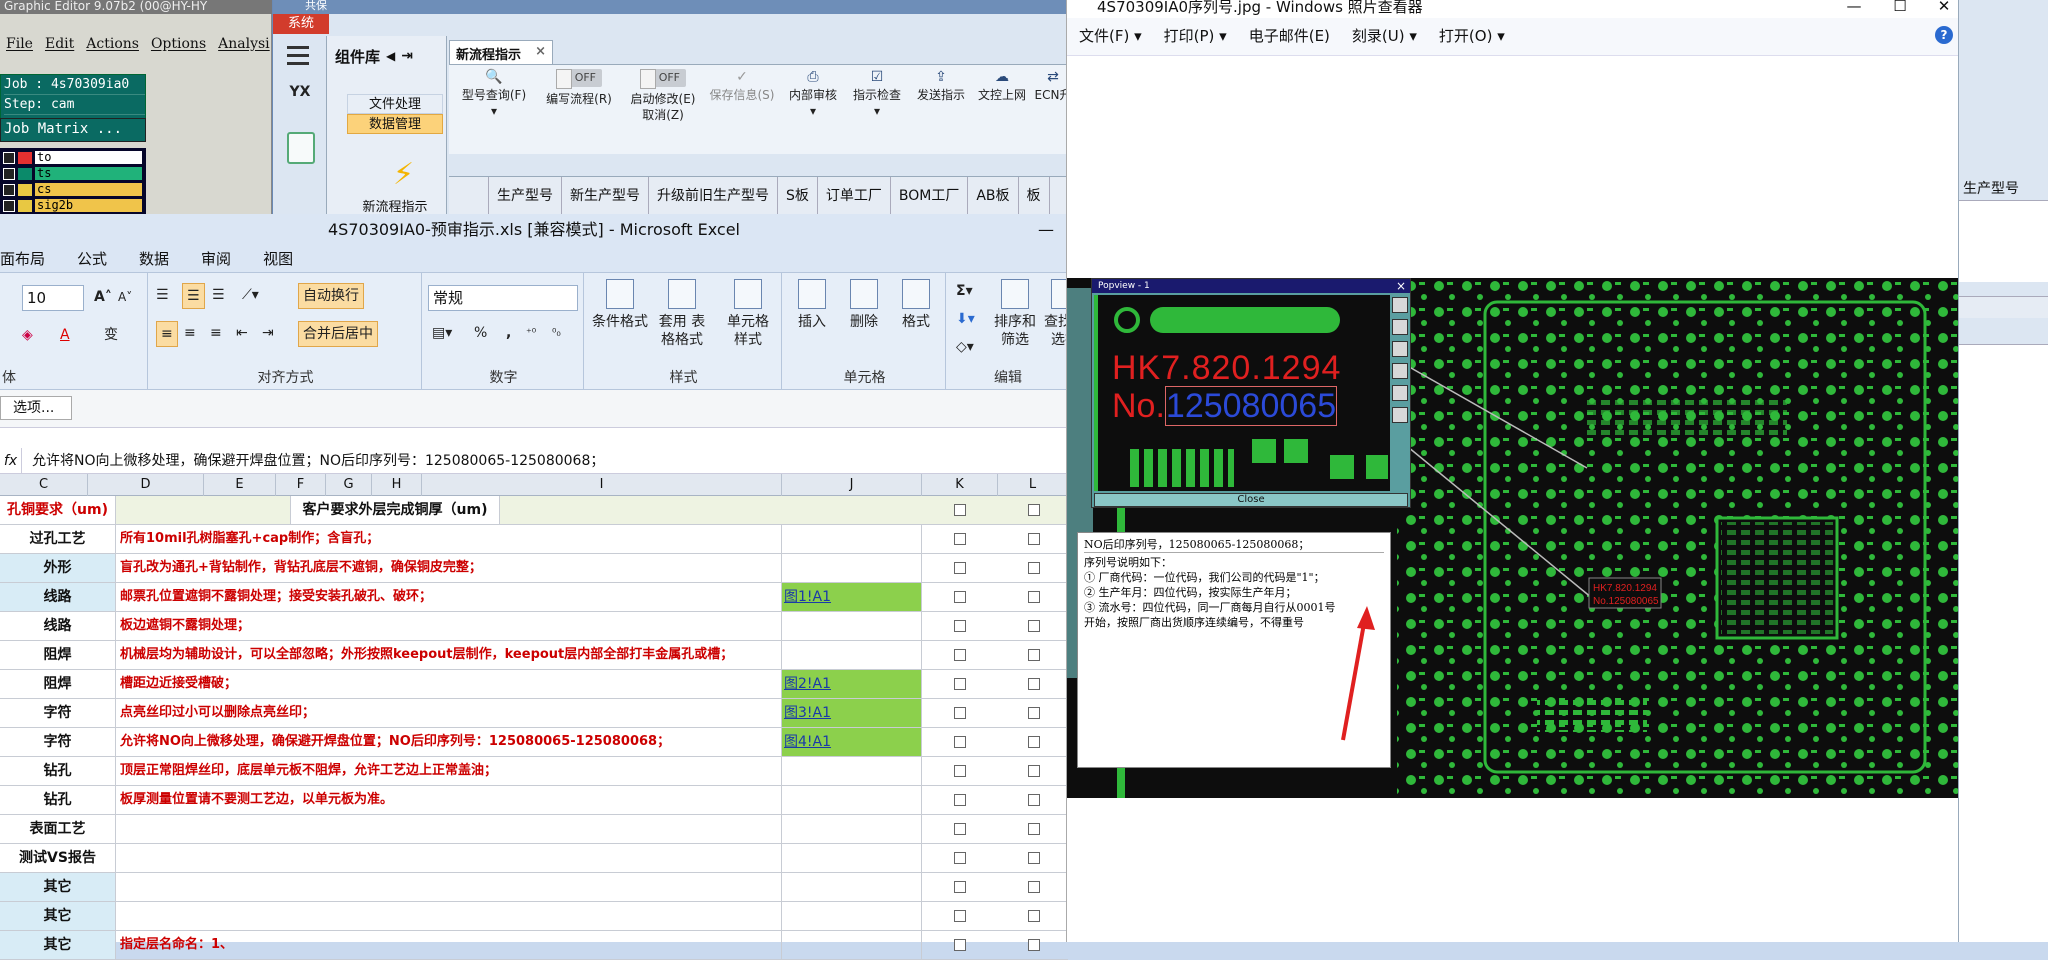  Describe the element at coordinates (1034, 195) in the screenshot. I see `column-header: 板` at that location.